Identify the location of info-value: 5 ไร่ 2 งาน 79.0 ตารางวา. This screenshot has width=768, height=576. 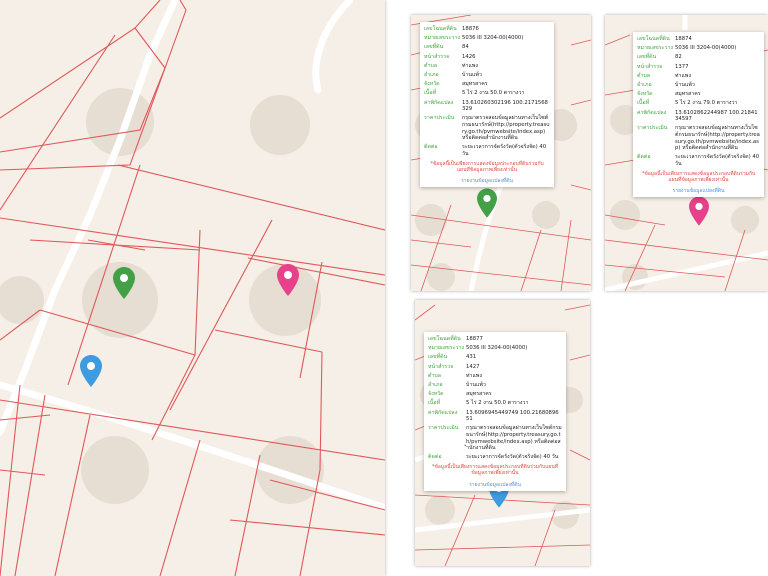
(706, 103).